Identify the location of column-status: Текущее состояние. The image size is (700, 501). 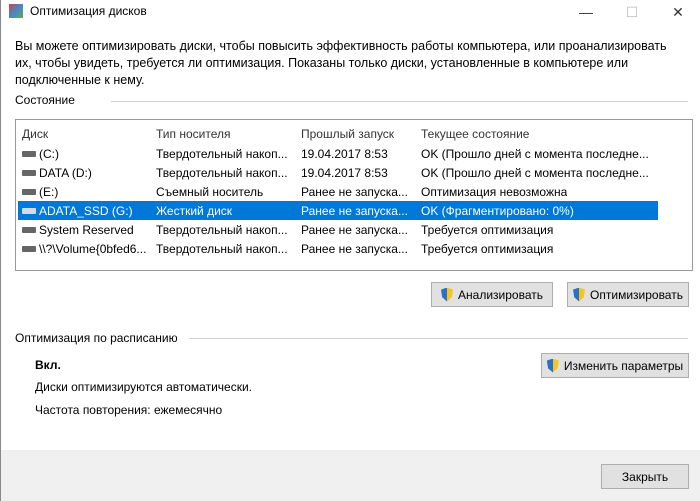
(475, 134).